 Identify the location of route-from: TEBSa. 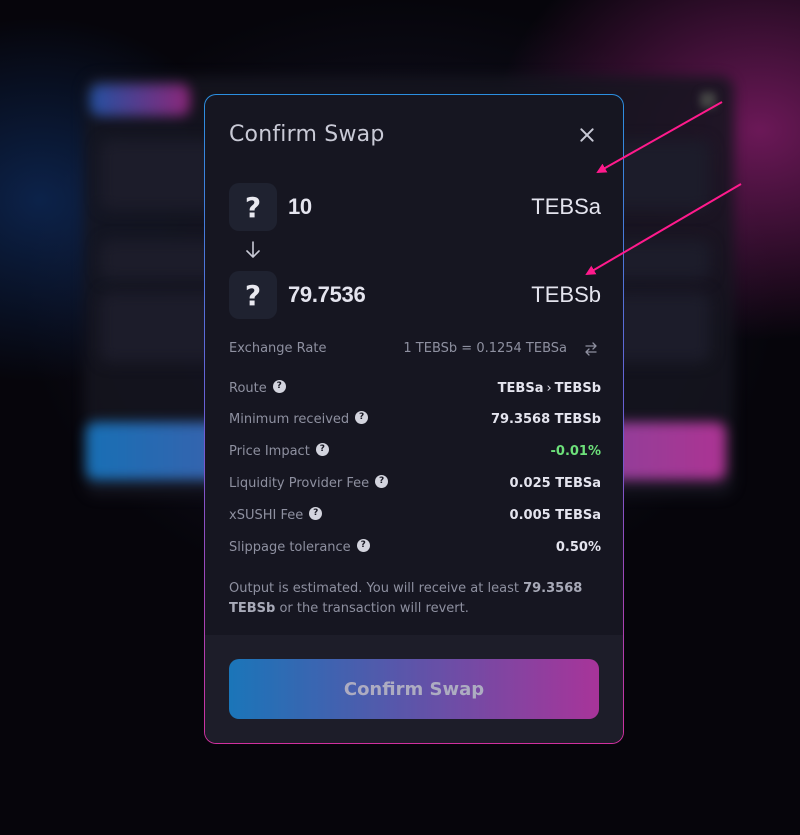
(520, 388).